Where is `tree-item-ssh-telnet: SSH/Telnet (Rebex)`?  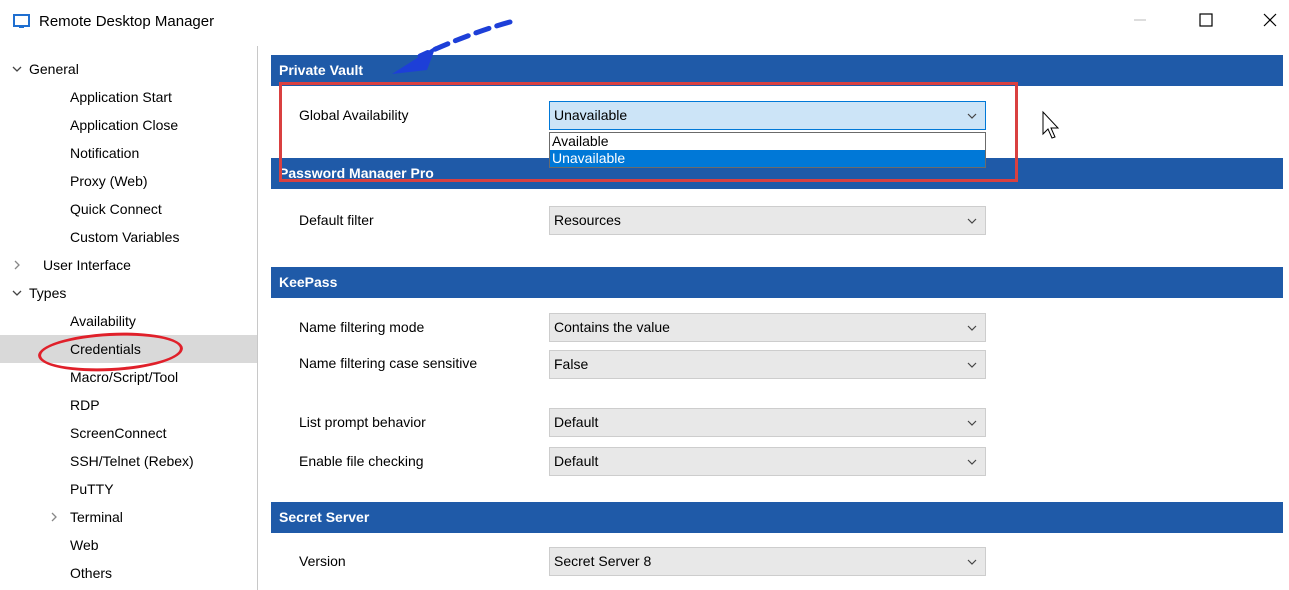 tree-item-ssh-telnet: SSH/Telnet (Rebex) is located at coordinates (128, 461).